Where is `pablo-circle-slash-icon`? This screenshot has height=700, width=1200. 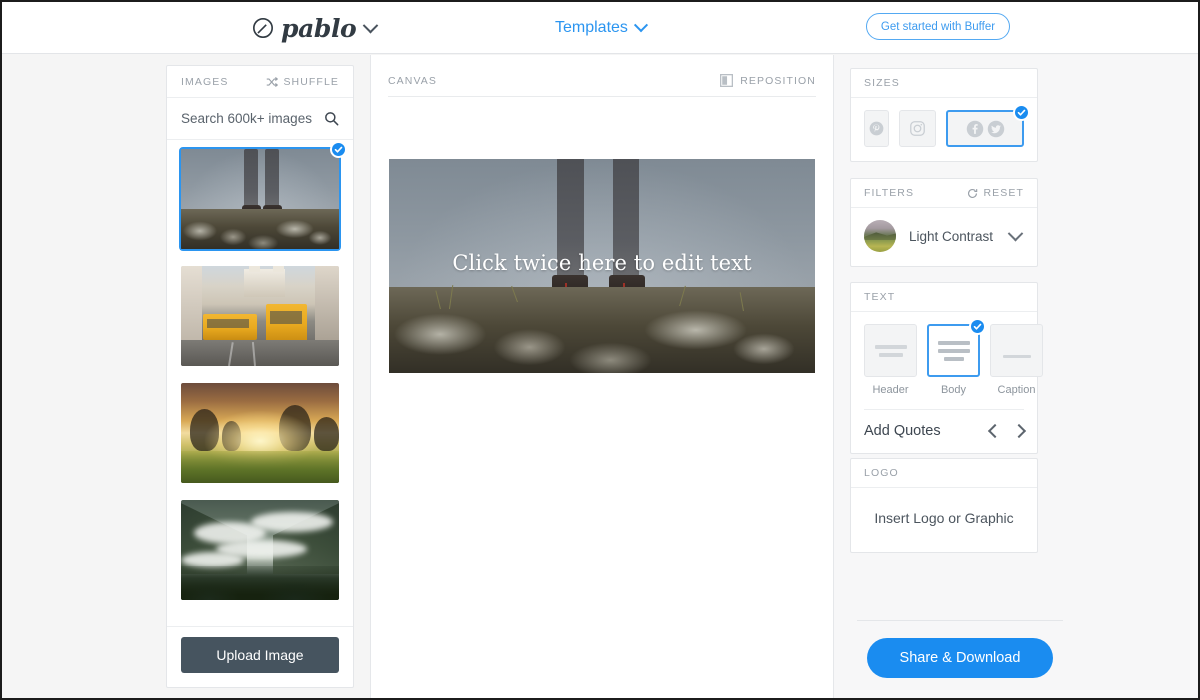
pablo-circle-slash-icon is located at coordinates (263, 28).